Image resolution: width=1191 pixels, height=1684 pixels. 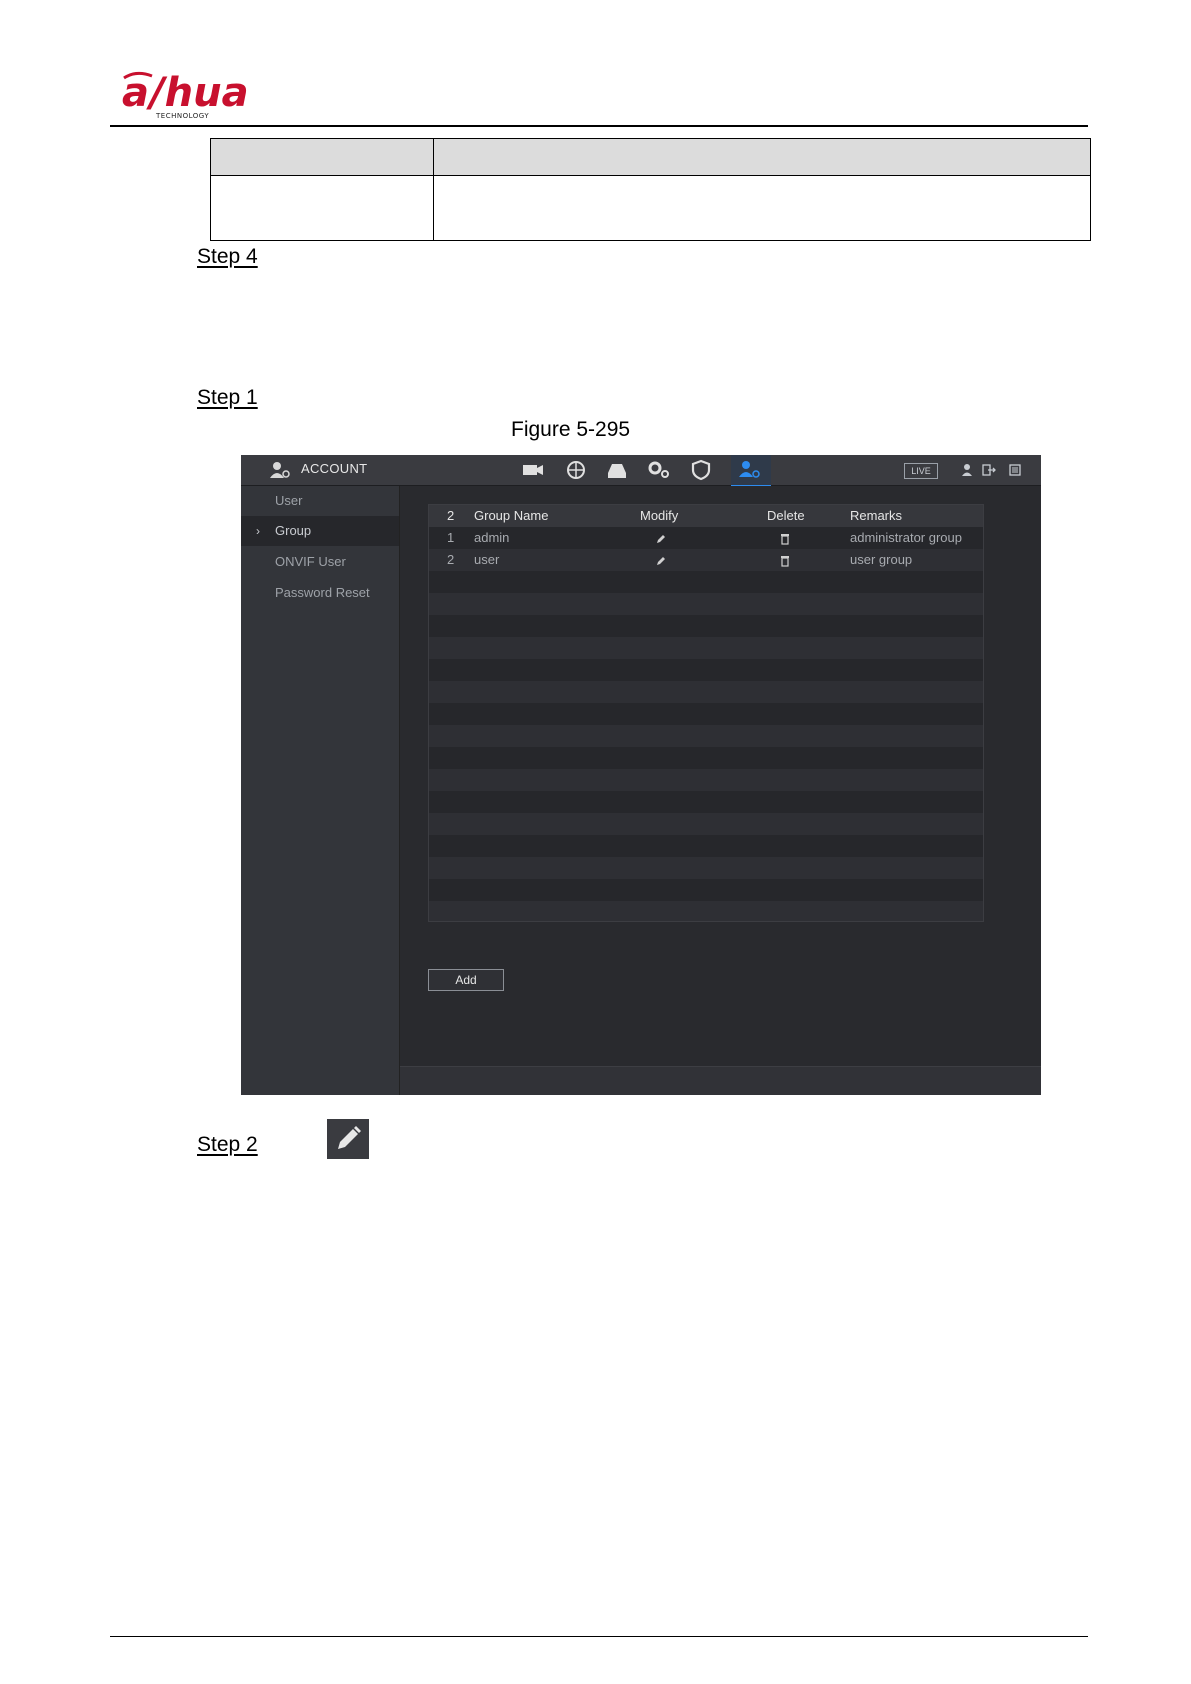 What do you see at coordinates (451, 515) in the screenshot?
I see `column-header-count: 2` at bounding box center [451, 515].